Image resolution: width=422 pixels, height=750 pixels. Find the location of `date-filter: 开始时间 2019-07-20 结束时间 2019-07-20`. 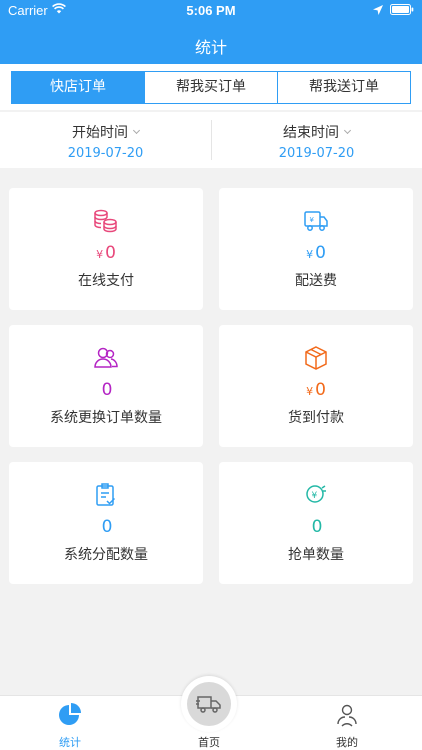

date-filter: 开始时间 2019-07-20 结束时间 2019-07-20 is located at coordinates (211, 140).